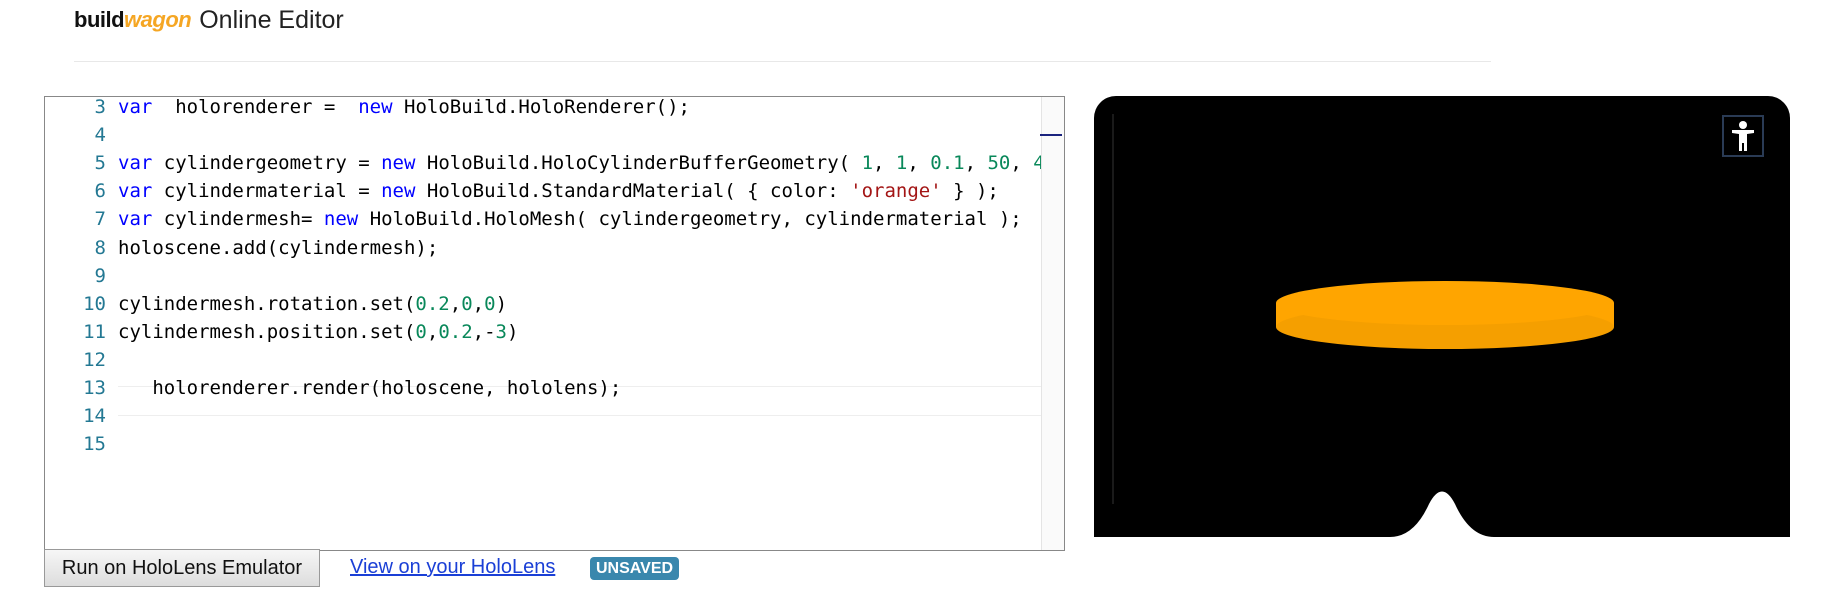 Image resolution: width=1824 pixels, height=600 pixels. Describe the element at coordinates (638, 163) in the screenshot. I see `code-token: HoloBuild.HoloCylinderBufferGeometry(` at that location.